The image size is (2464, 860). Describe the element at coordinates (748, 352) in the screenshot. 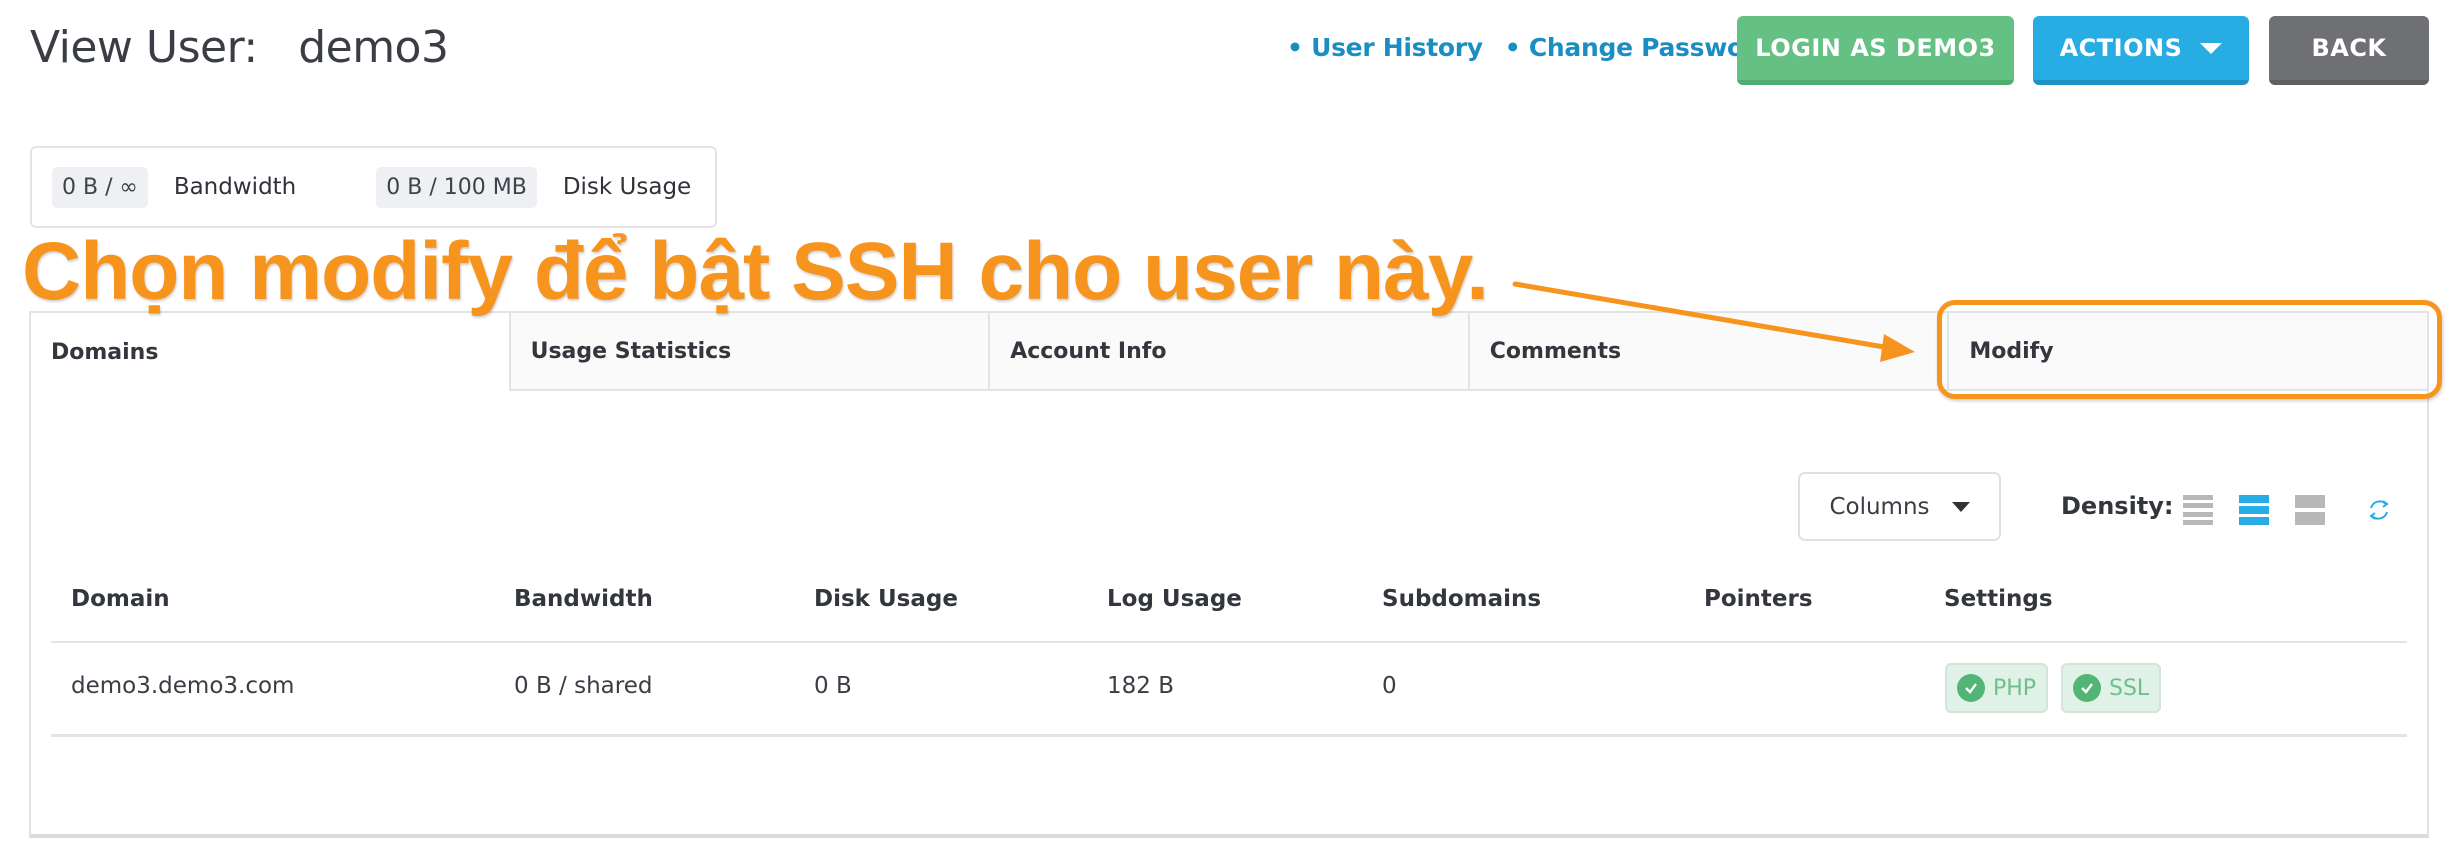

I see `tab-usage-statistics: Usage Statistics` at that location.